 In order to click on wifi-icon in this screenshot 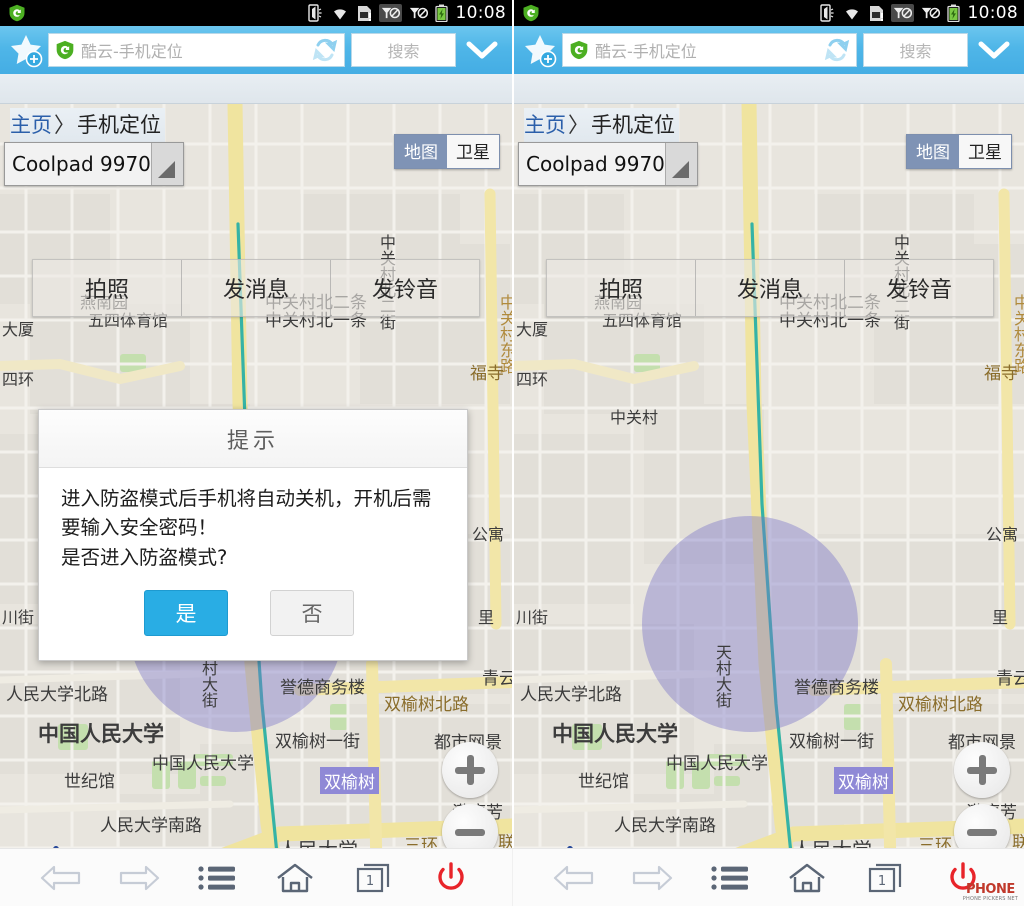, I will do `click(339, 14)`.